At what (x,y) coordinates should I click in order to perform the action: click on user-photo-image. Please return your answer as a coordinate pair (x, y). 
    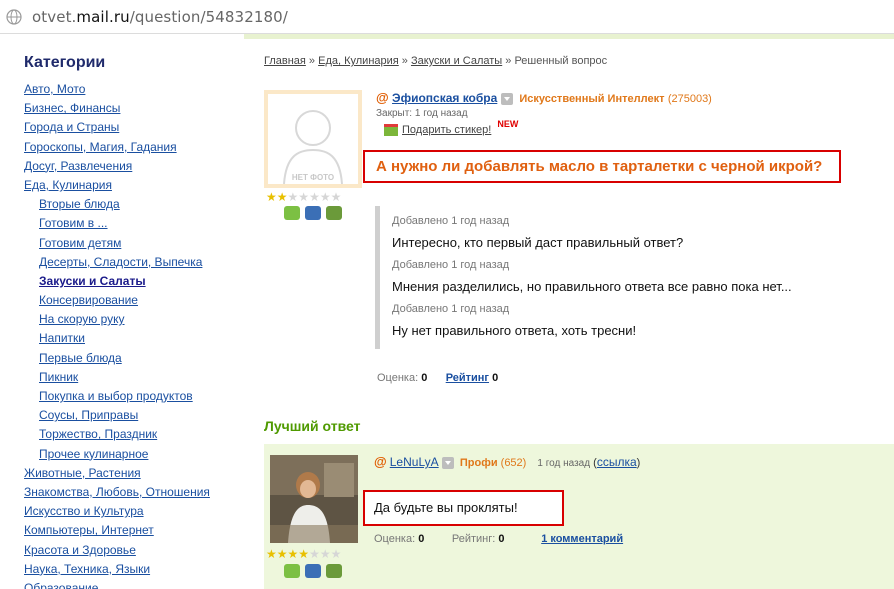
    Looking at the image, I should click on (314, 499).